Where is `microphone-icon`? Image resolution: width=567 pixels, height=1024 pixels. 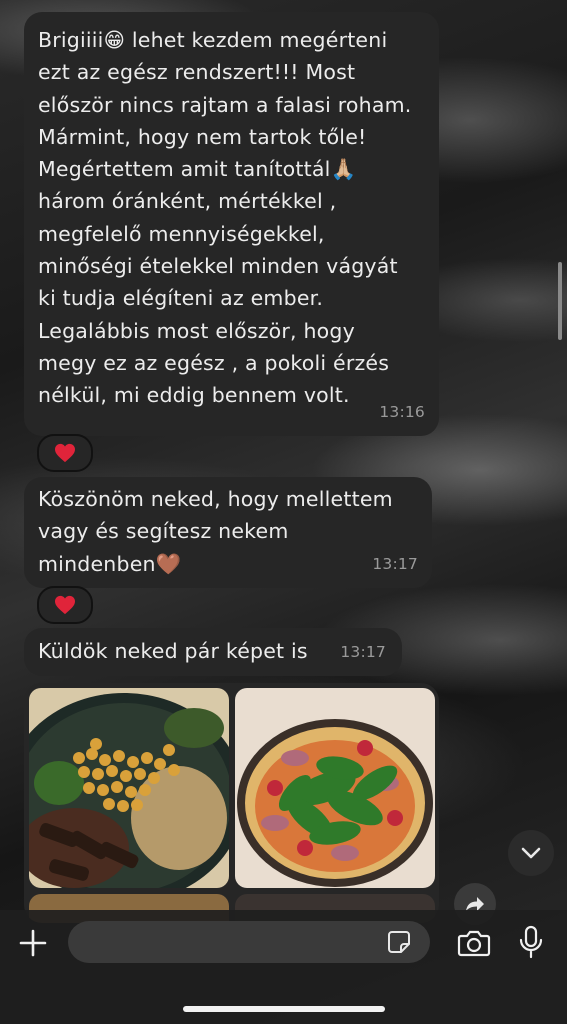
microphone-icon is located at coordinates (531, 942).